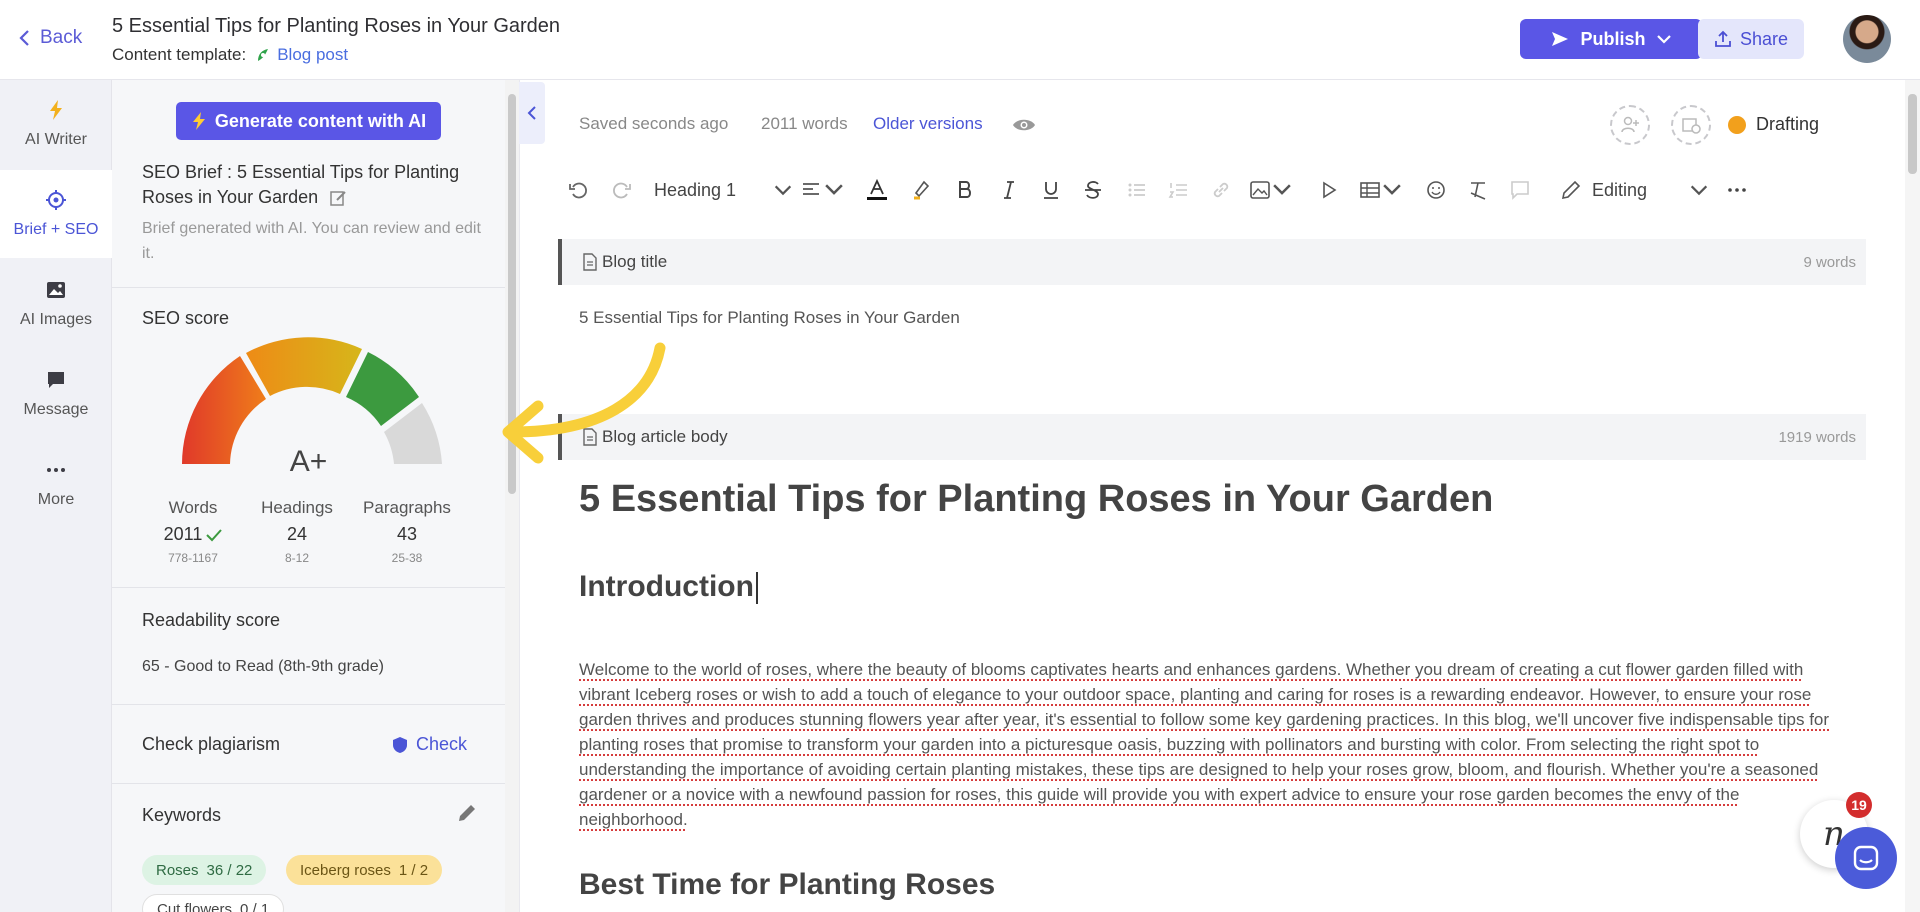 This screenshot has height=912, width=1920. Describe the element at coordinates (1859, 805) in the screenshot. I see `notification-badge: 19` at that location.